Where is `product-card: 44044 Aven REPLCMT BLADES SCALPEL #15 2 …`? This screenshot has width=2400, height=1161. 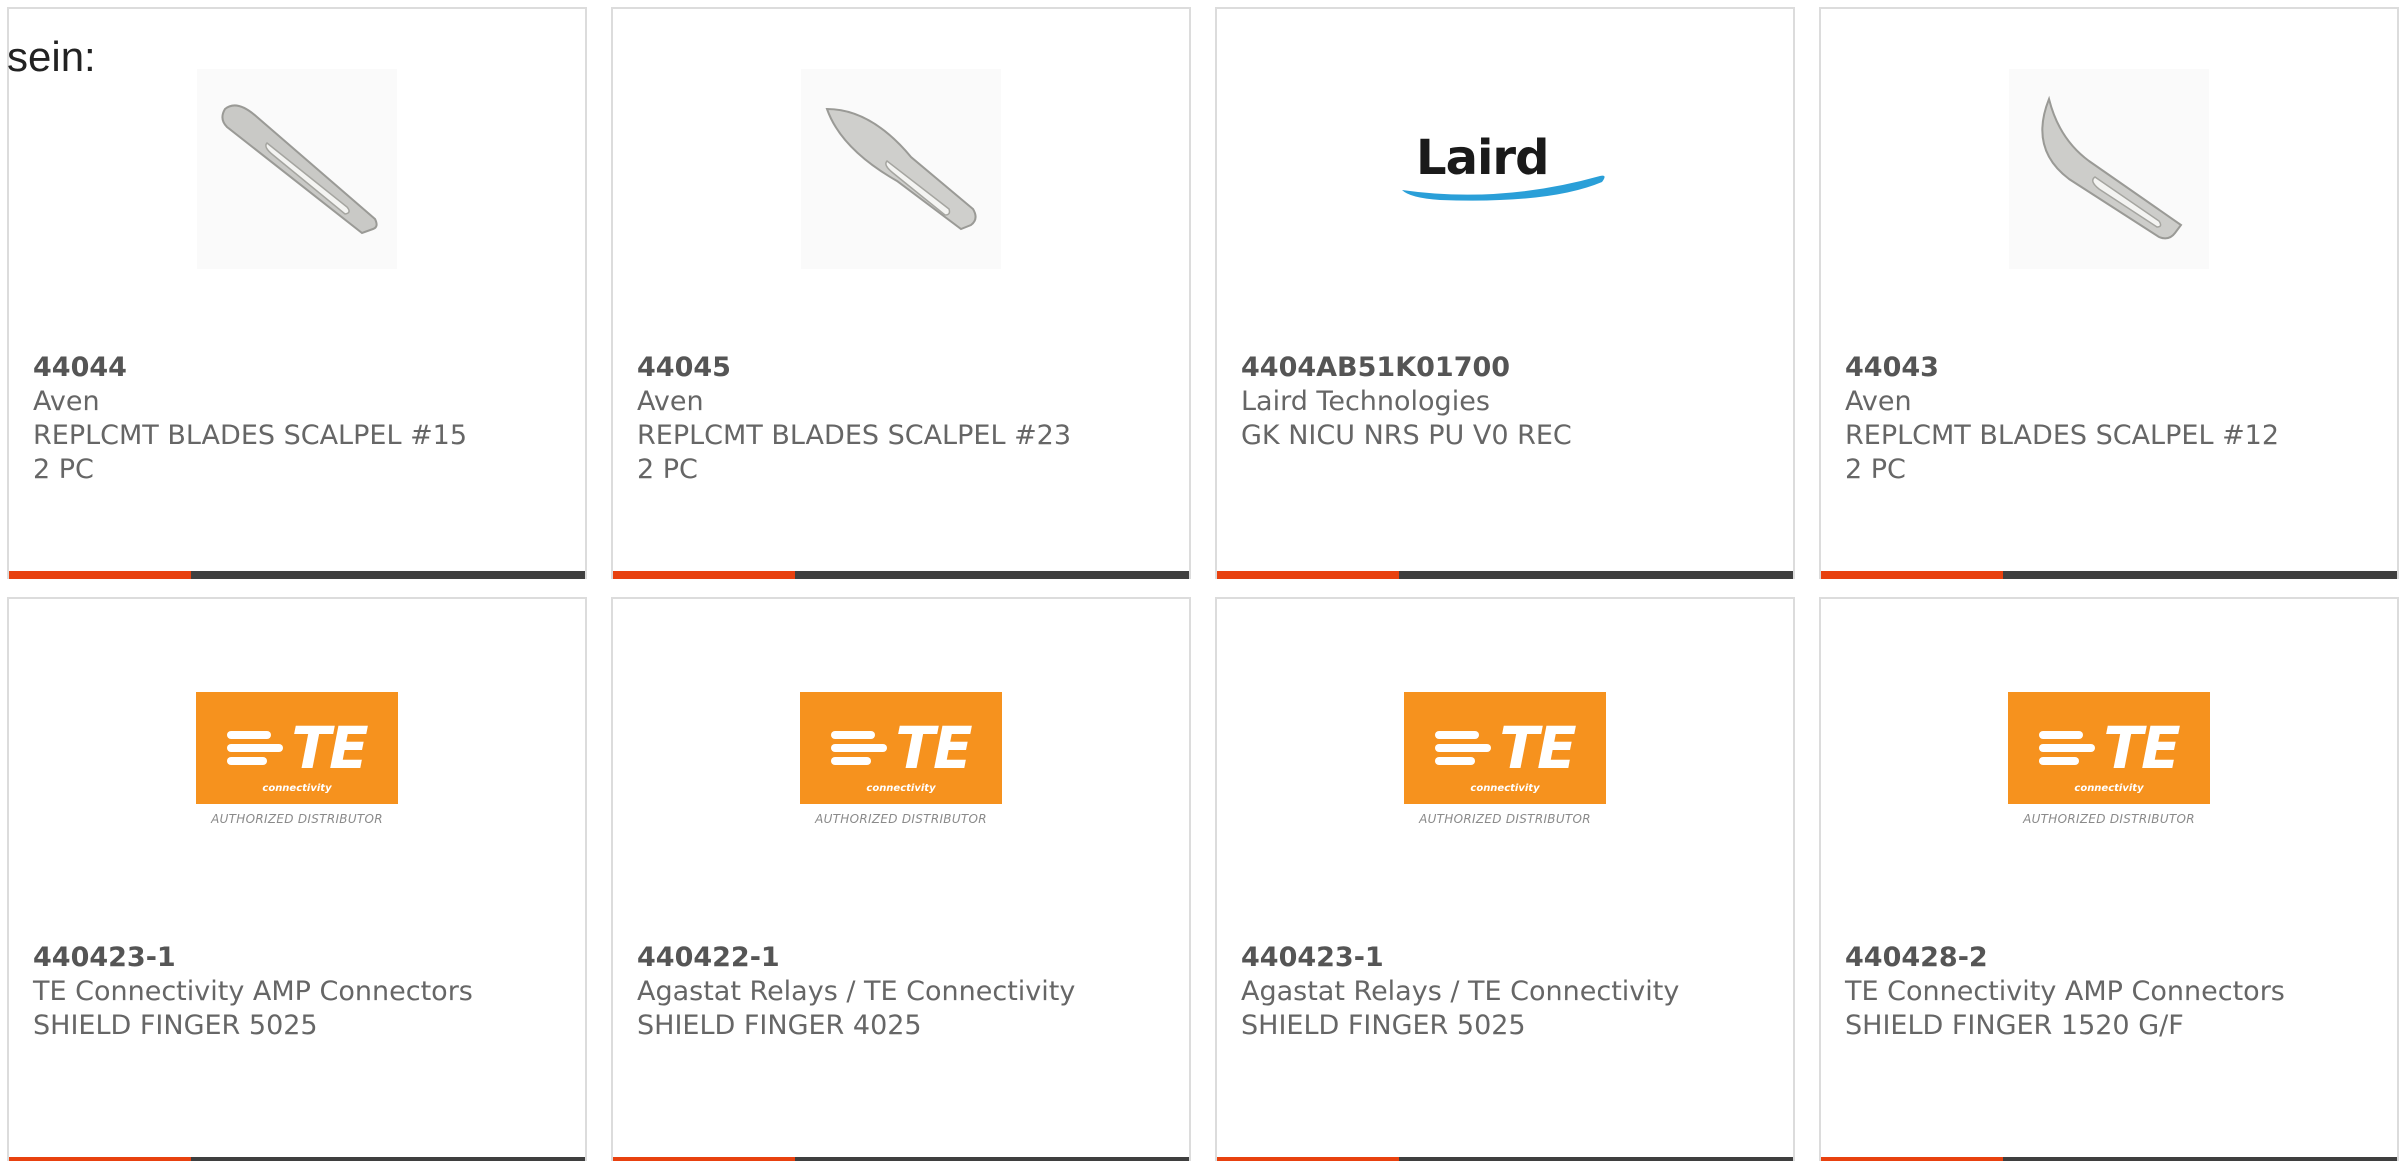 product-card: 44044 Aven REPLCMT BLADES SCALPEL #15 2 … is located at coordinates (297, 293).